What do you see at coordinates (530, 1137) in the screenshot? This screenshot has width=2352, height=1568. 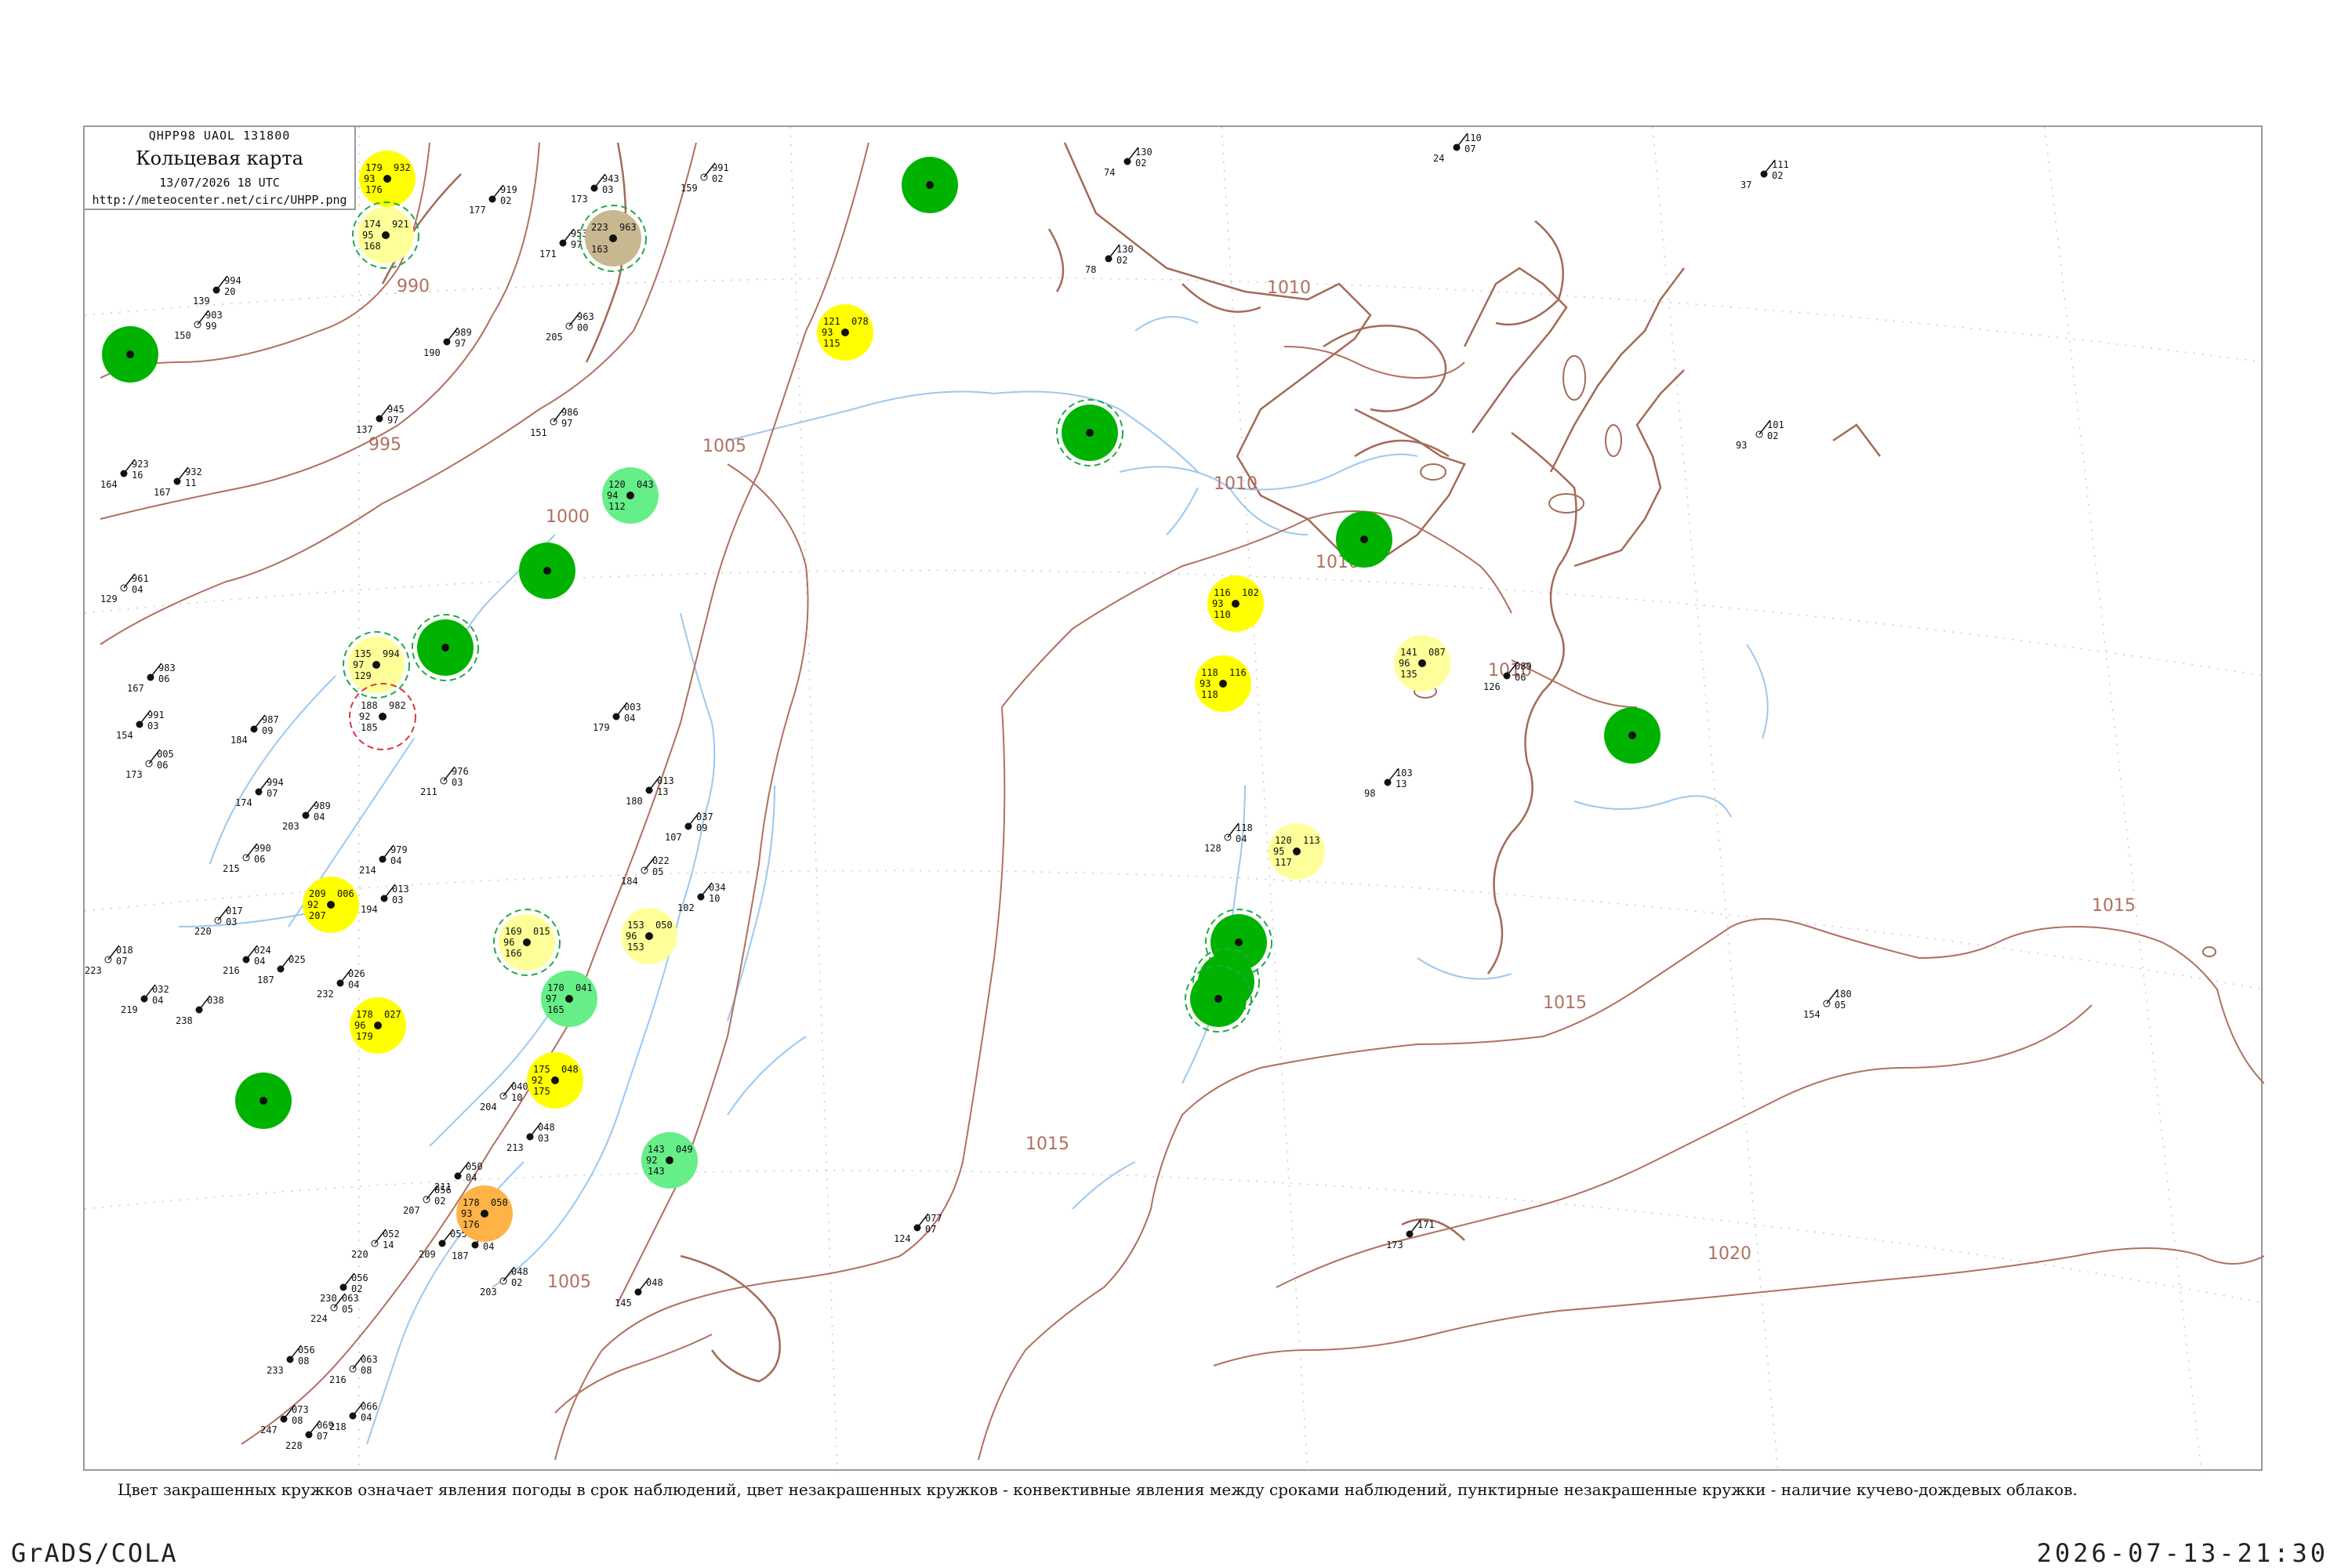 I see `station-plot: 04803 213` at bounding box center [530, 1137].